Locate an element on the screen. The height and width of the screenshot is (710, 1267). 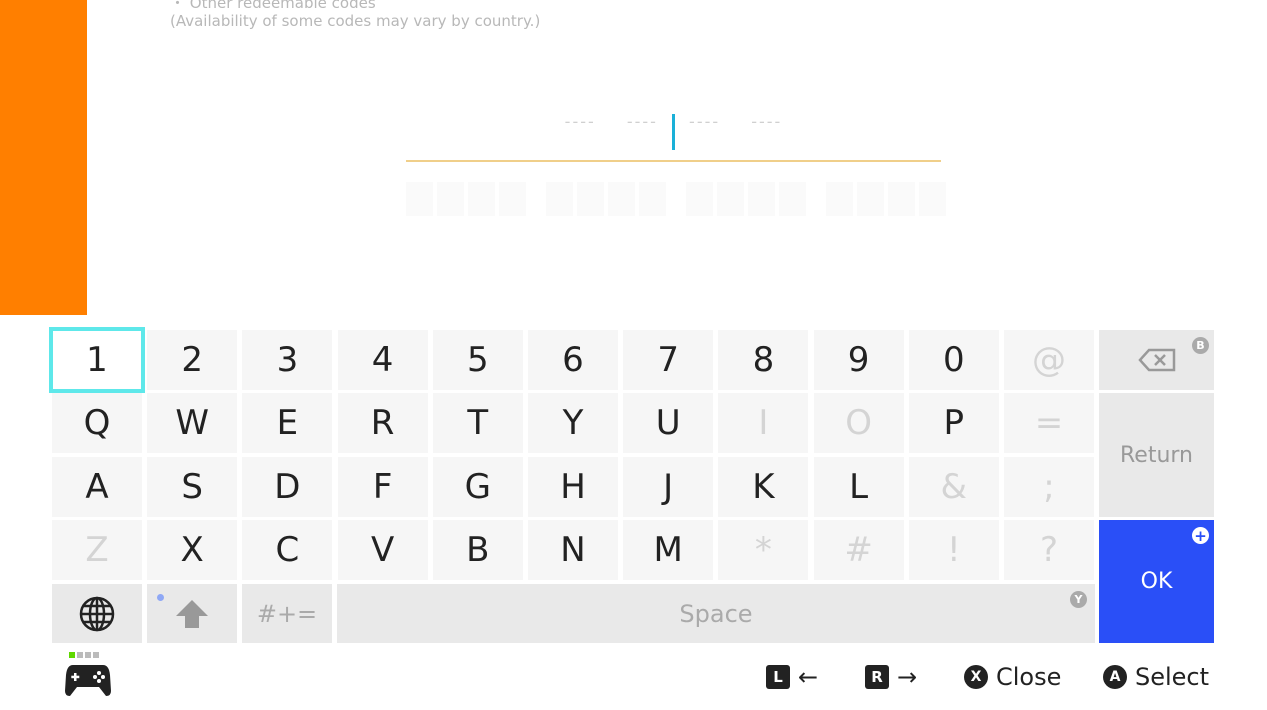
space-label: Space is located at coordinates (716, 613).